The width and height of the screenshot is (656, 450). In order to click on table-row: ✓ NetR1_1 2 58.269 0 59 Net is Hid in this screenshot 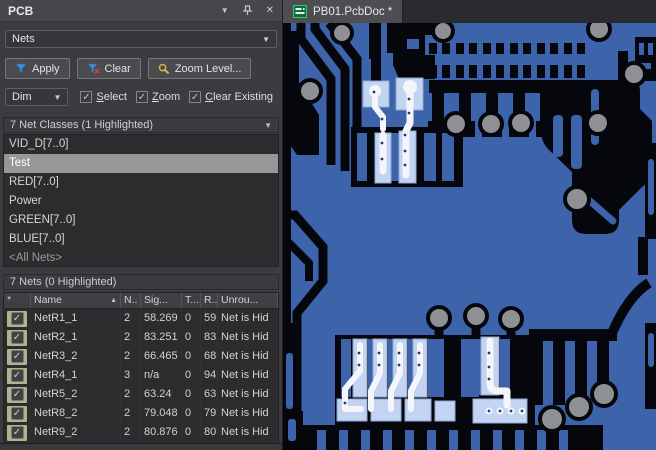, I will do `click(141, 318)`.